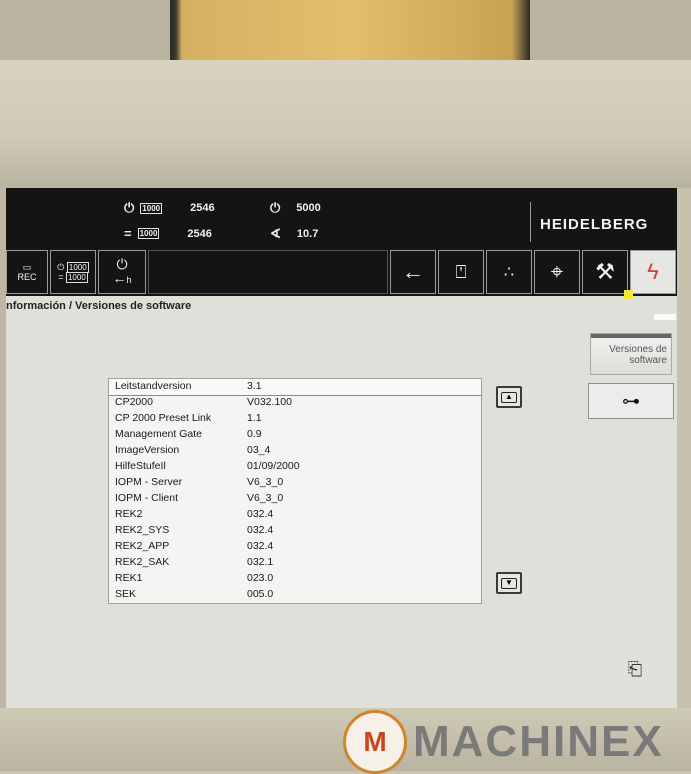 This screenshot has width=691, height=774. I want to click on speed-value: 5000, so click(308, 208).